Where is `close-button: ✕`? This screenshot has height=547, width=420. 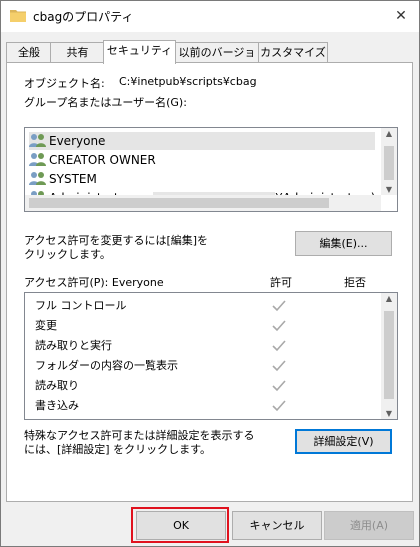
close-button: ✕ is located at coordinates (401, 16).